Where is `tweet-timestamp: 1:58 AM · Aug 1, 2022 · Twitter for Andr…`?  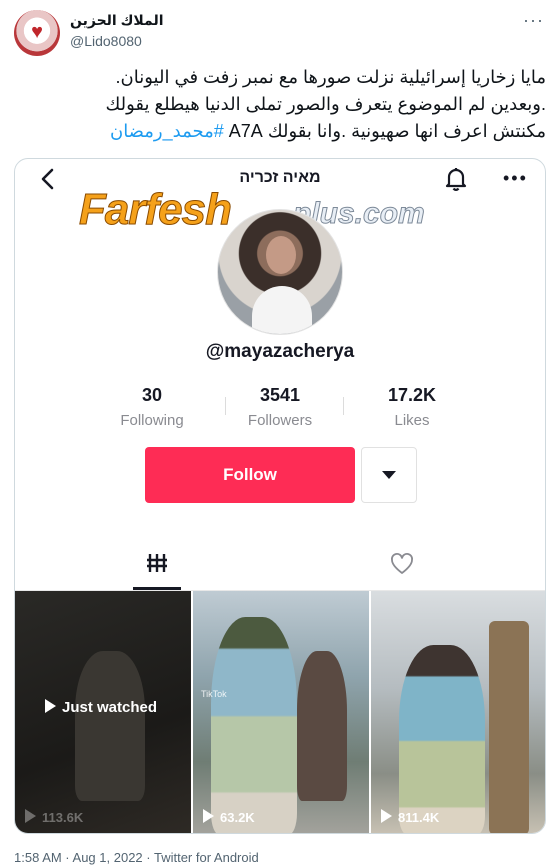
tweet-timestamp: 1:58 AM · Aug 1, 2022 · Twitter for Andr… is located at coordinates (136, 857).